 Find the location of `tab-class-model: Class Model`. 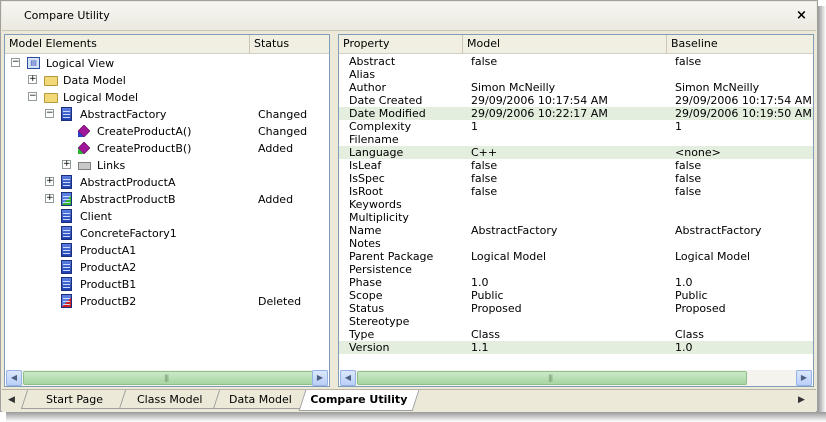

tab-class-model: Class Model is located at coordinates (170, 399).